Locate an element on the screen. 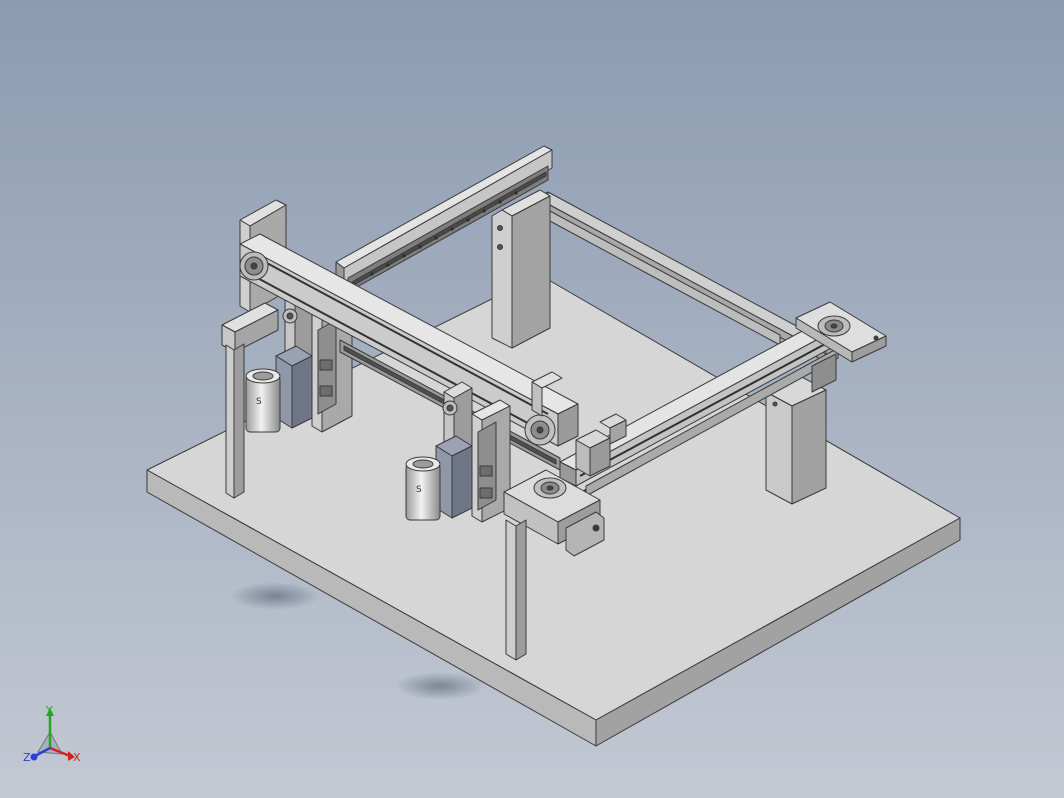 The height and width of the screenshot is (798, 1064). left-servo-motor: S is located at coordinates (263, 400).